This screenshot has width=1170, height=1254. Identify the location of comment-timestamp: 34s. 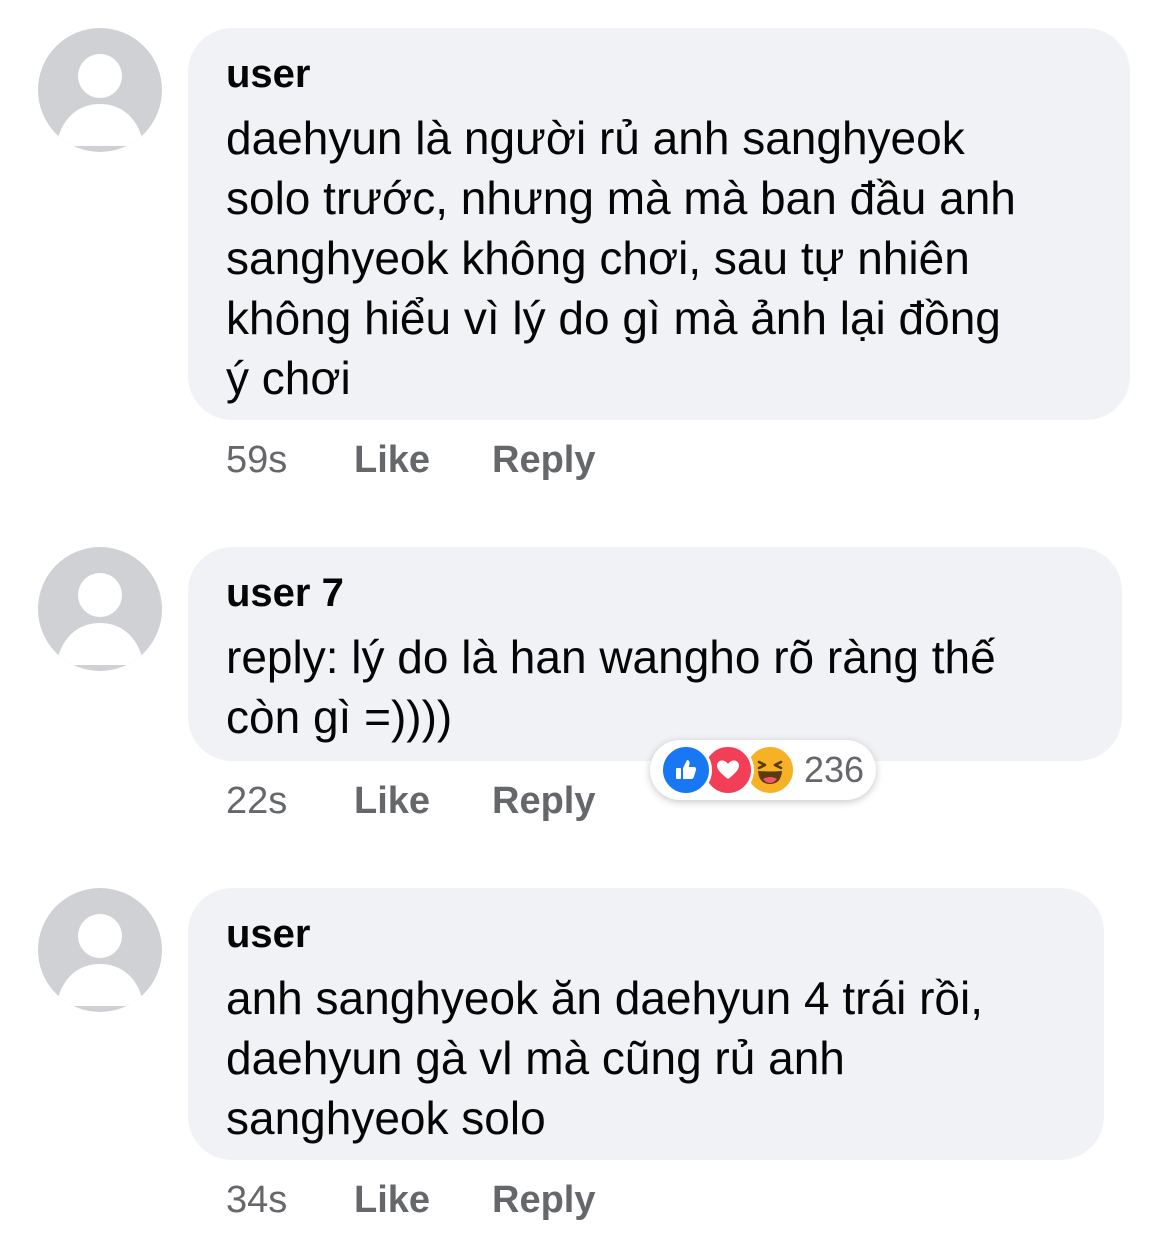
(290, 1200).